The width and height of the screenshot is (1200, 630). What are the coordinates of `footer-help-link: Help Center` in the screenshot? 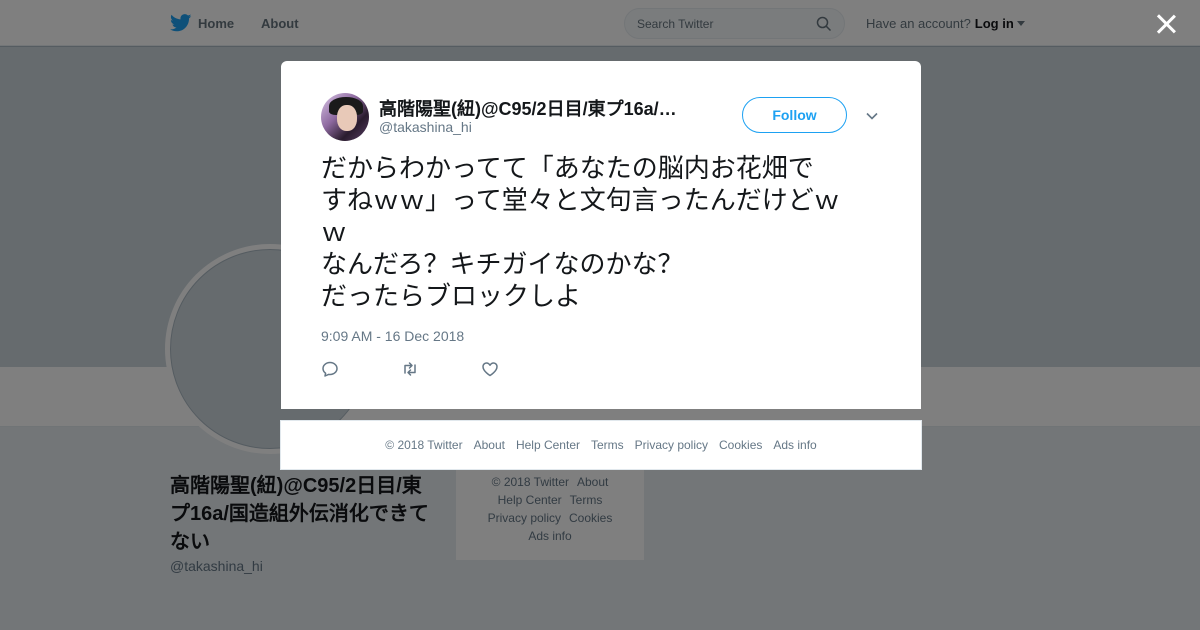 It's located at (548, 445).